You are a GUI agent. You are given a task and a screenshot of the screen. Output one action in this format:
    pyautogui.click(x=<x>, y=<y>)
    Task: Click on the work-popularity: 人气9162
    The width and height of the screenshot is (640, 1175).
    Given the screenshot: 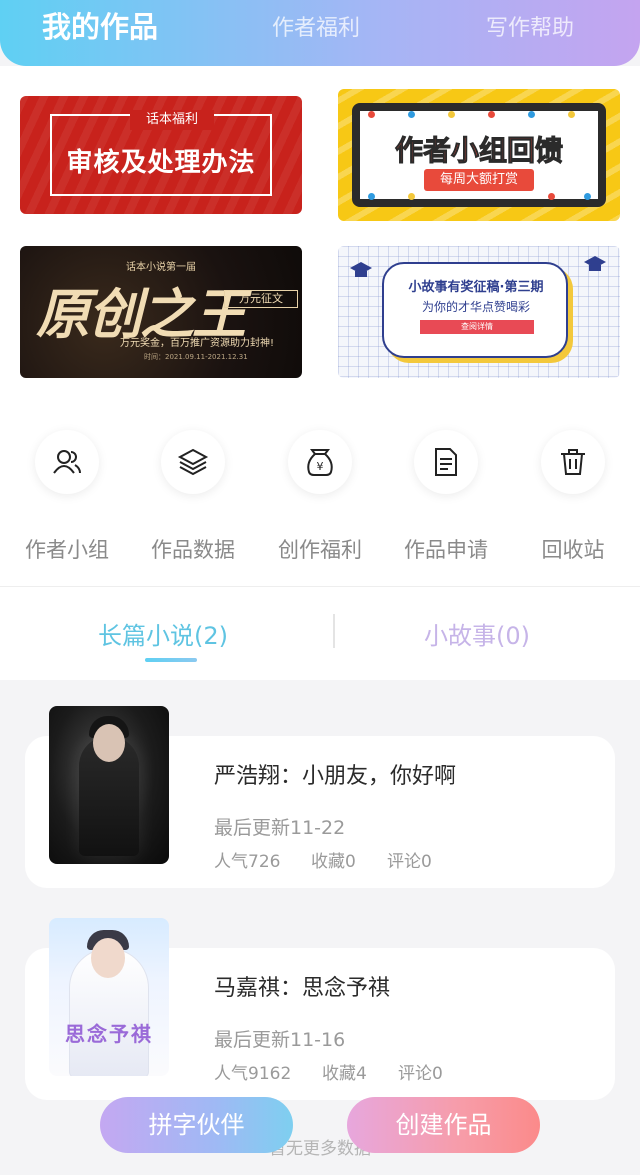 What is the action you would take?
    pyautogui.click(x=253, y=1074)
    